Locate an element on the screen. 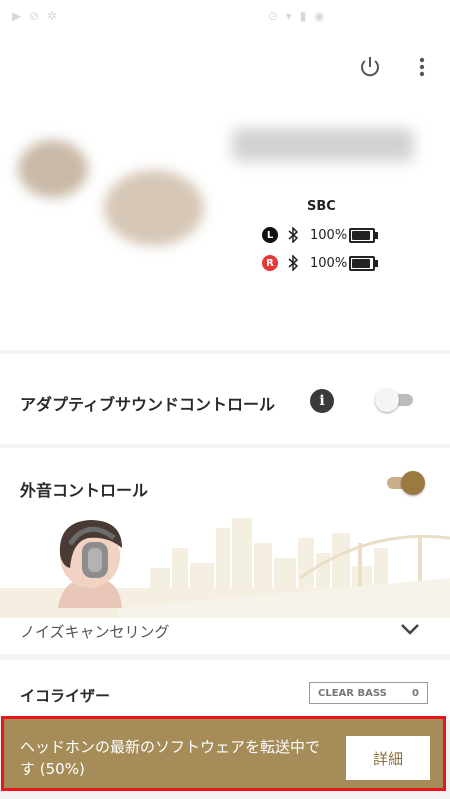  battery-fill-left is located at coordinates (361, 235).